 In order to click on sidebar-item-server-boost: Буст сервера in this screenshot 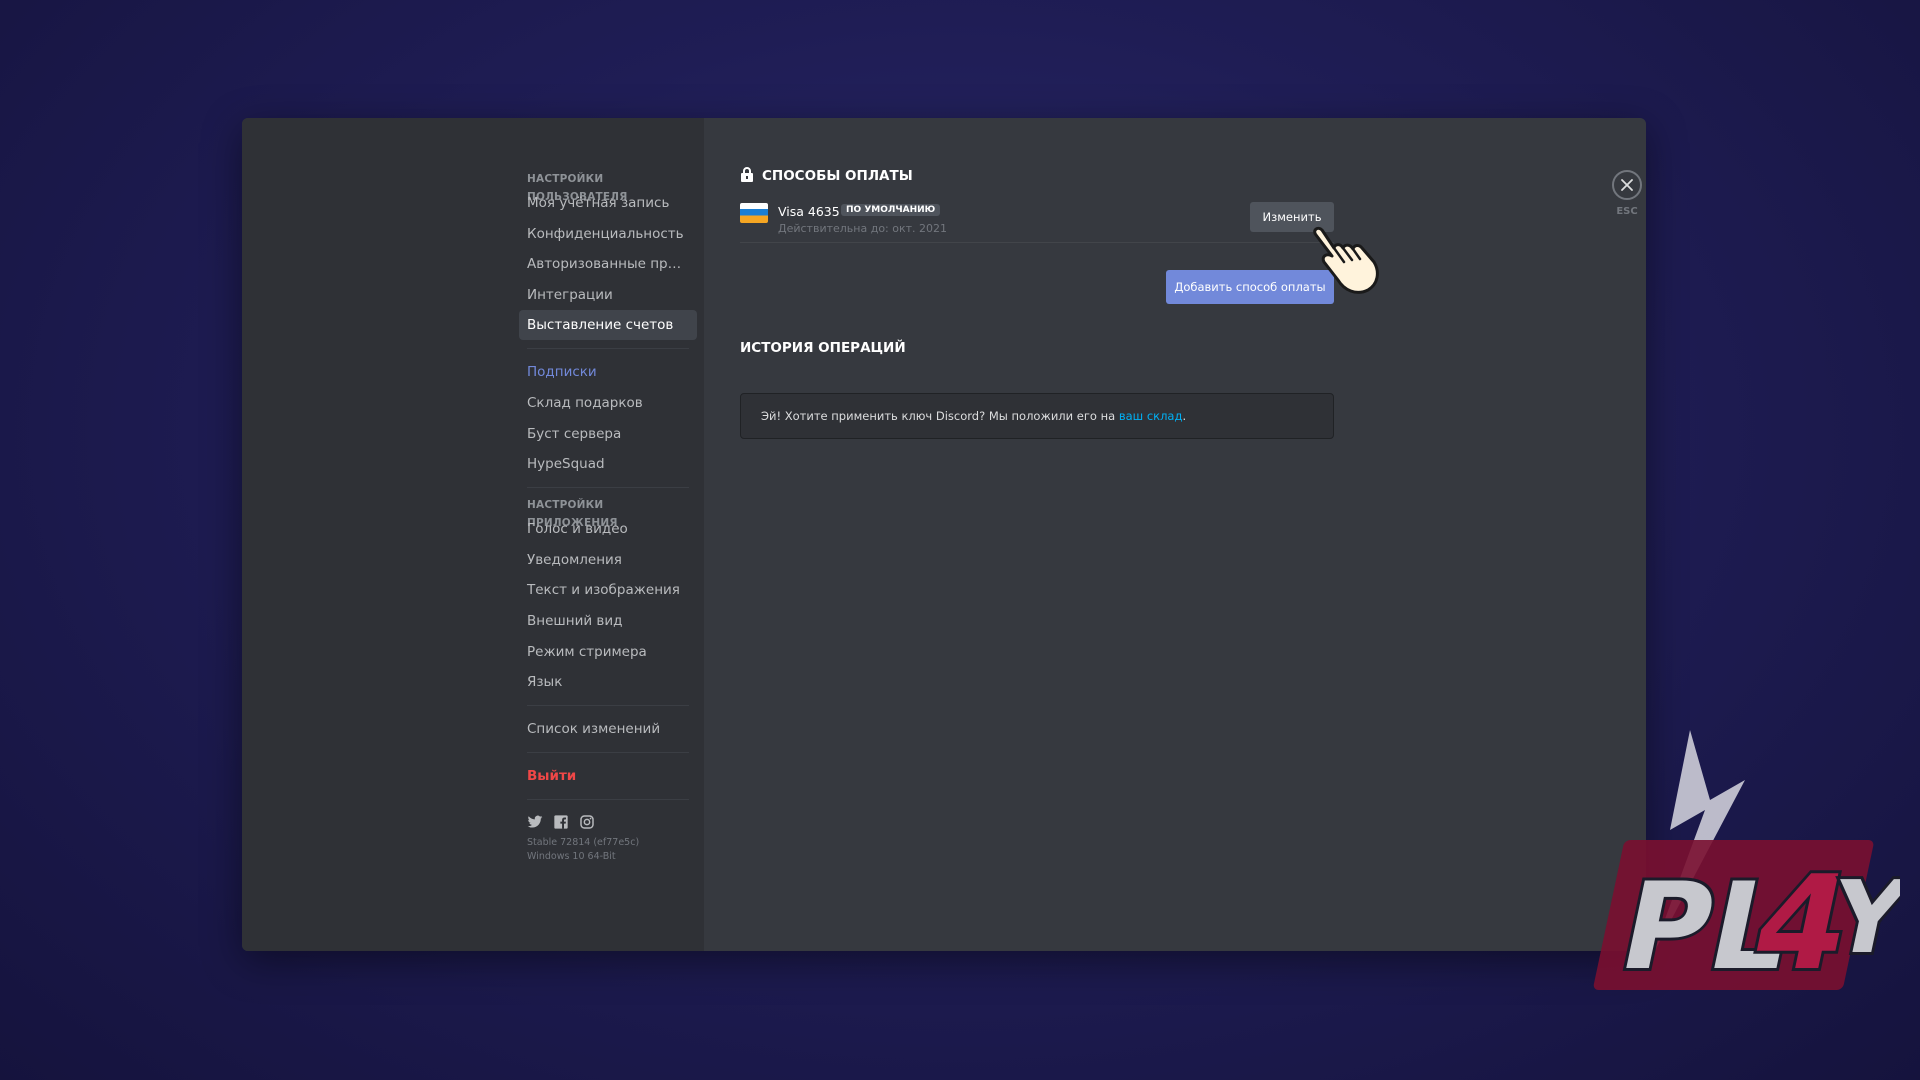, I will do `click(608, 434)`.